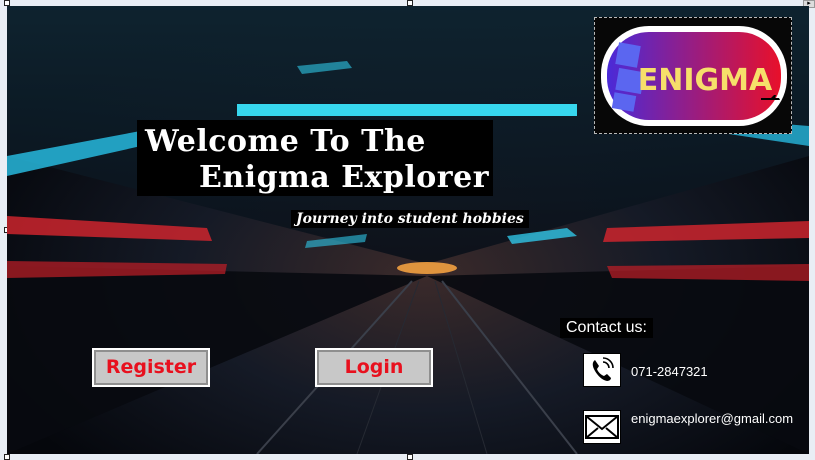  Describe the element at coordinates (374, 367) in the screenshot. I see `login-button: Login` at that location.